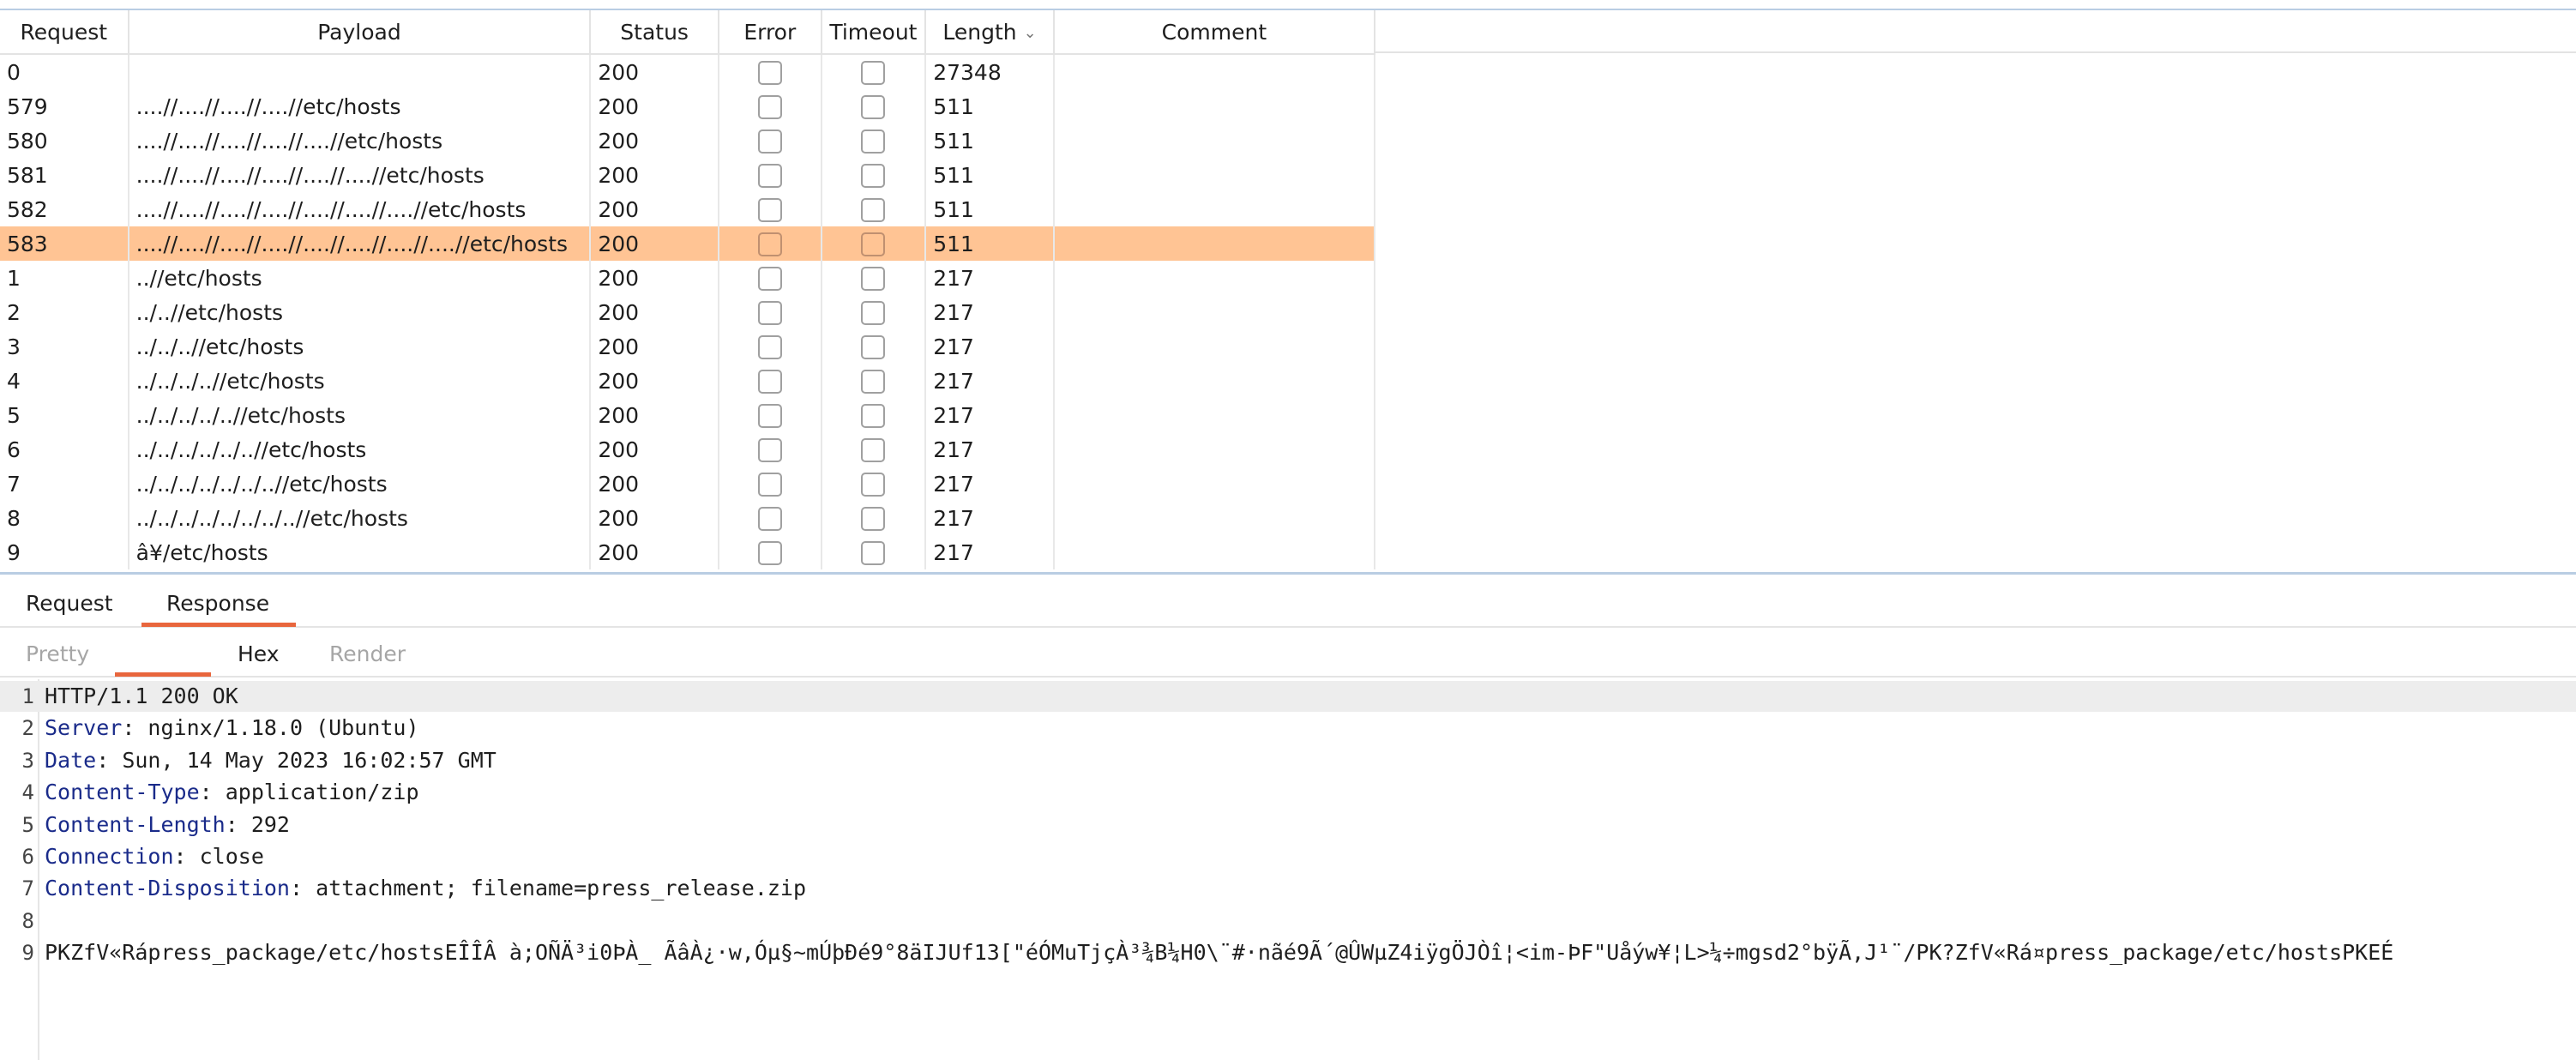 The width and height of the screenshot is (2576, 1060). What do you see at coordinates (1975, 31) in the screenshot?
I see `header-filler` at bounding box center [1975, 31].